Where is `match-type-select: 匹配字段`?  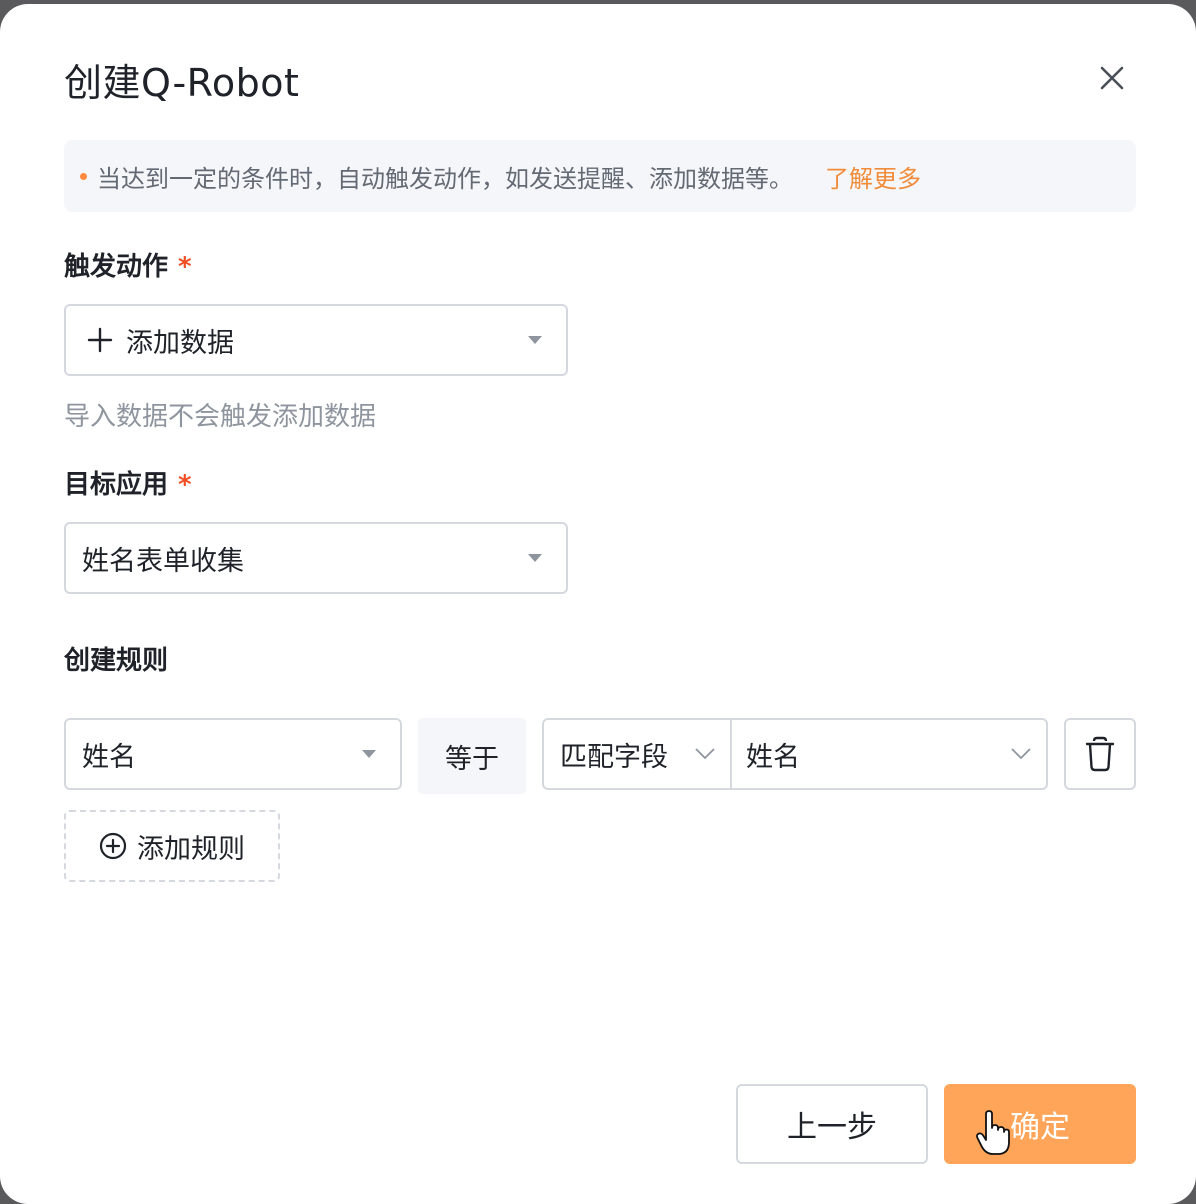 match-type-select: 匹配字段 is located at coordinates (638, 754).